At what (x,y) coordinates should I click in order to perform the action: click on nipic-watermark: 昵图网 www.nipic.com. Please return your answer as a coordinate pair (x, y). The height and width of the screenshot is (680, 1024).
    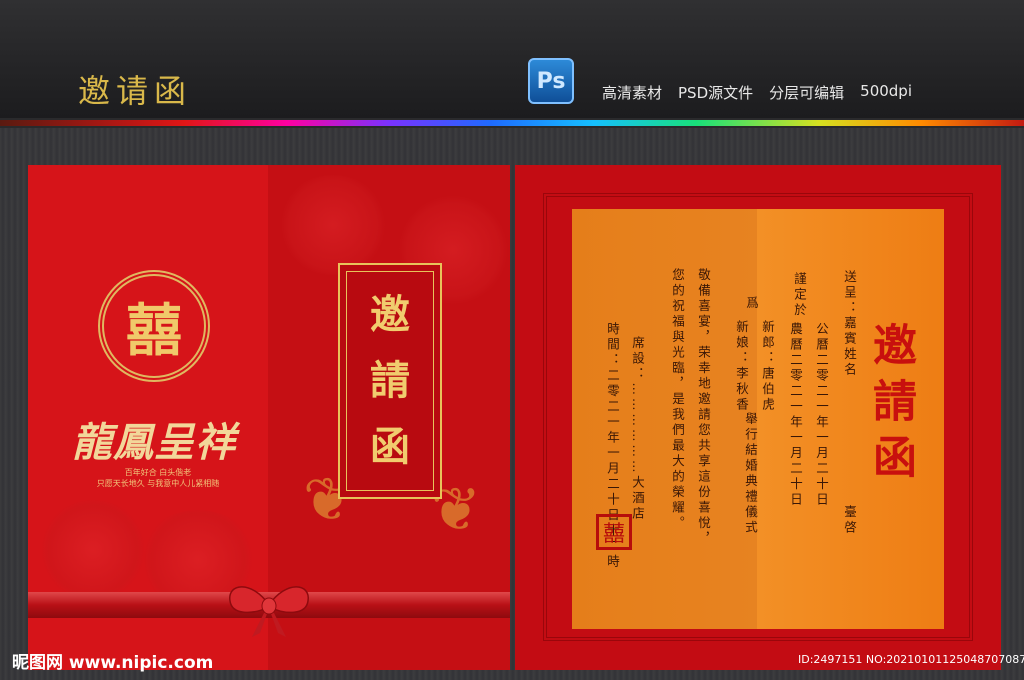
    Looking at the image, I should click on (113, 663).